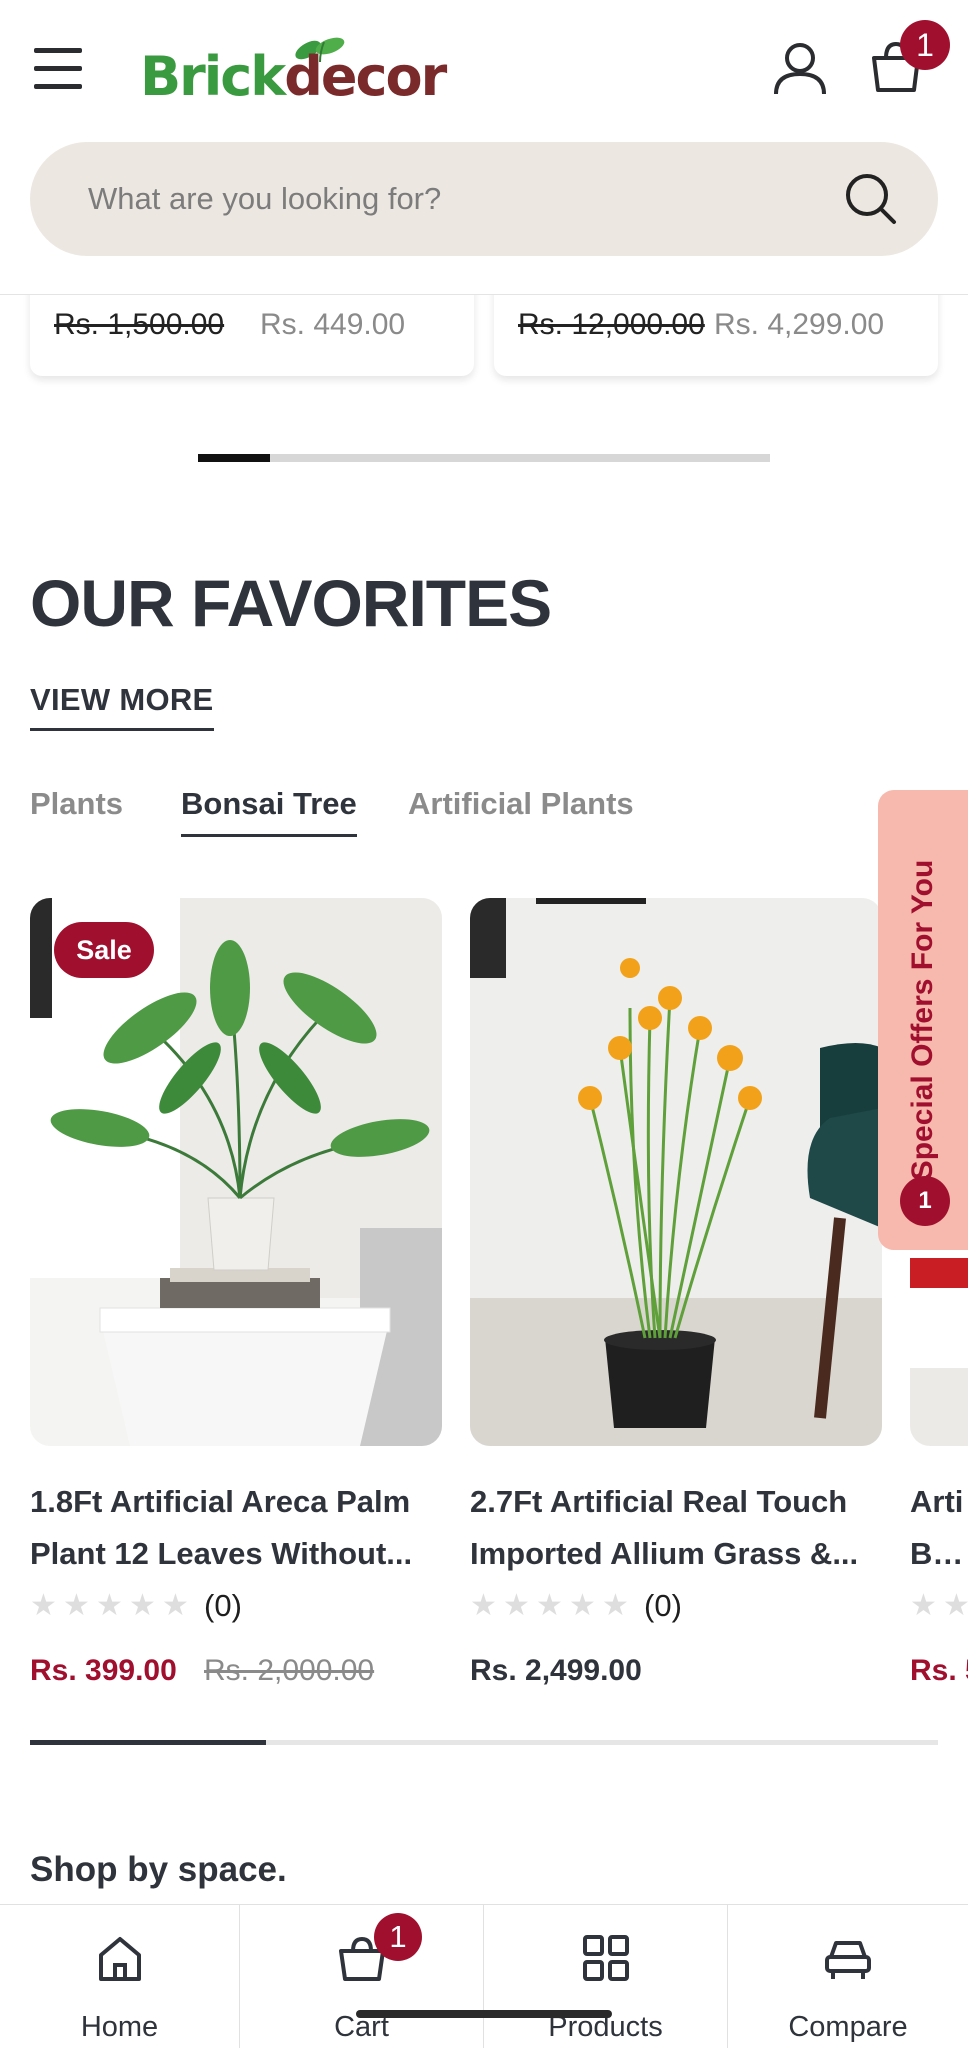 The width and height of the screenshot is (968, 2048). I want to click on sale-price: Rs. 449.00, so click(333, 324).